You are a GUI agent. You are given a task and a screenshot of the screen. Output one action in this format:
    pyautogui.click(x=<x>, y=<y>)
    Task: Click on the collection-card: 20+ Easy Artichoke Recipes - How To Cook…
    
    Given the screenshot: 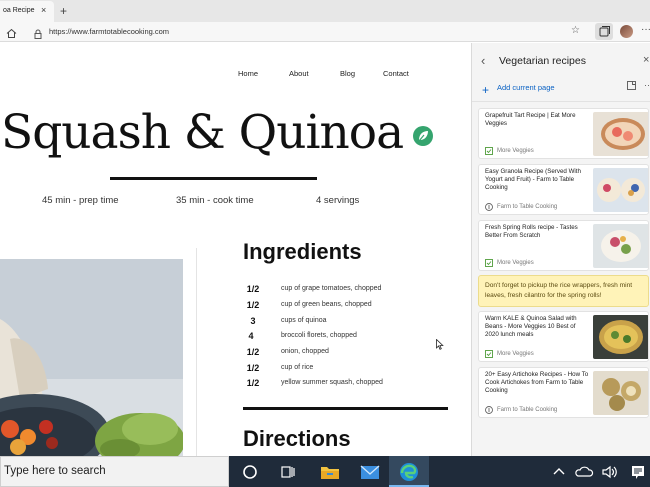 What is the action you would take?
    pyautogui.click(x=563, y=392)
    